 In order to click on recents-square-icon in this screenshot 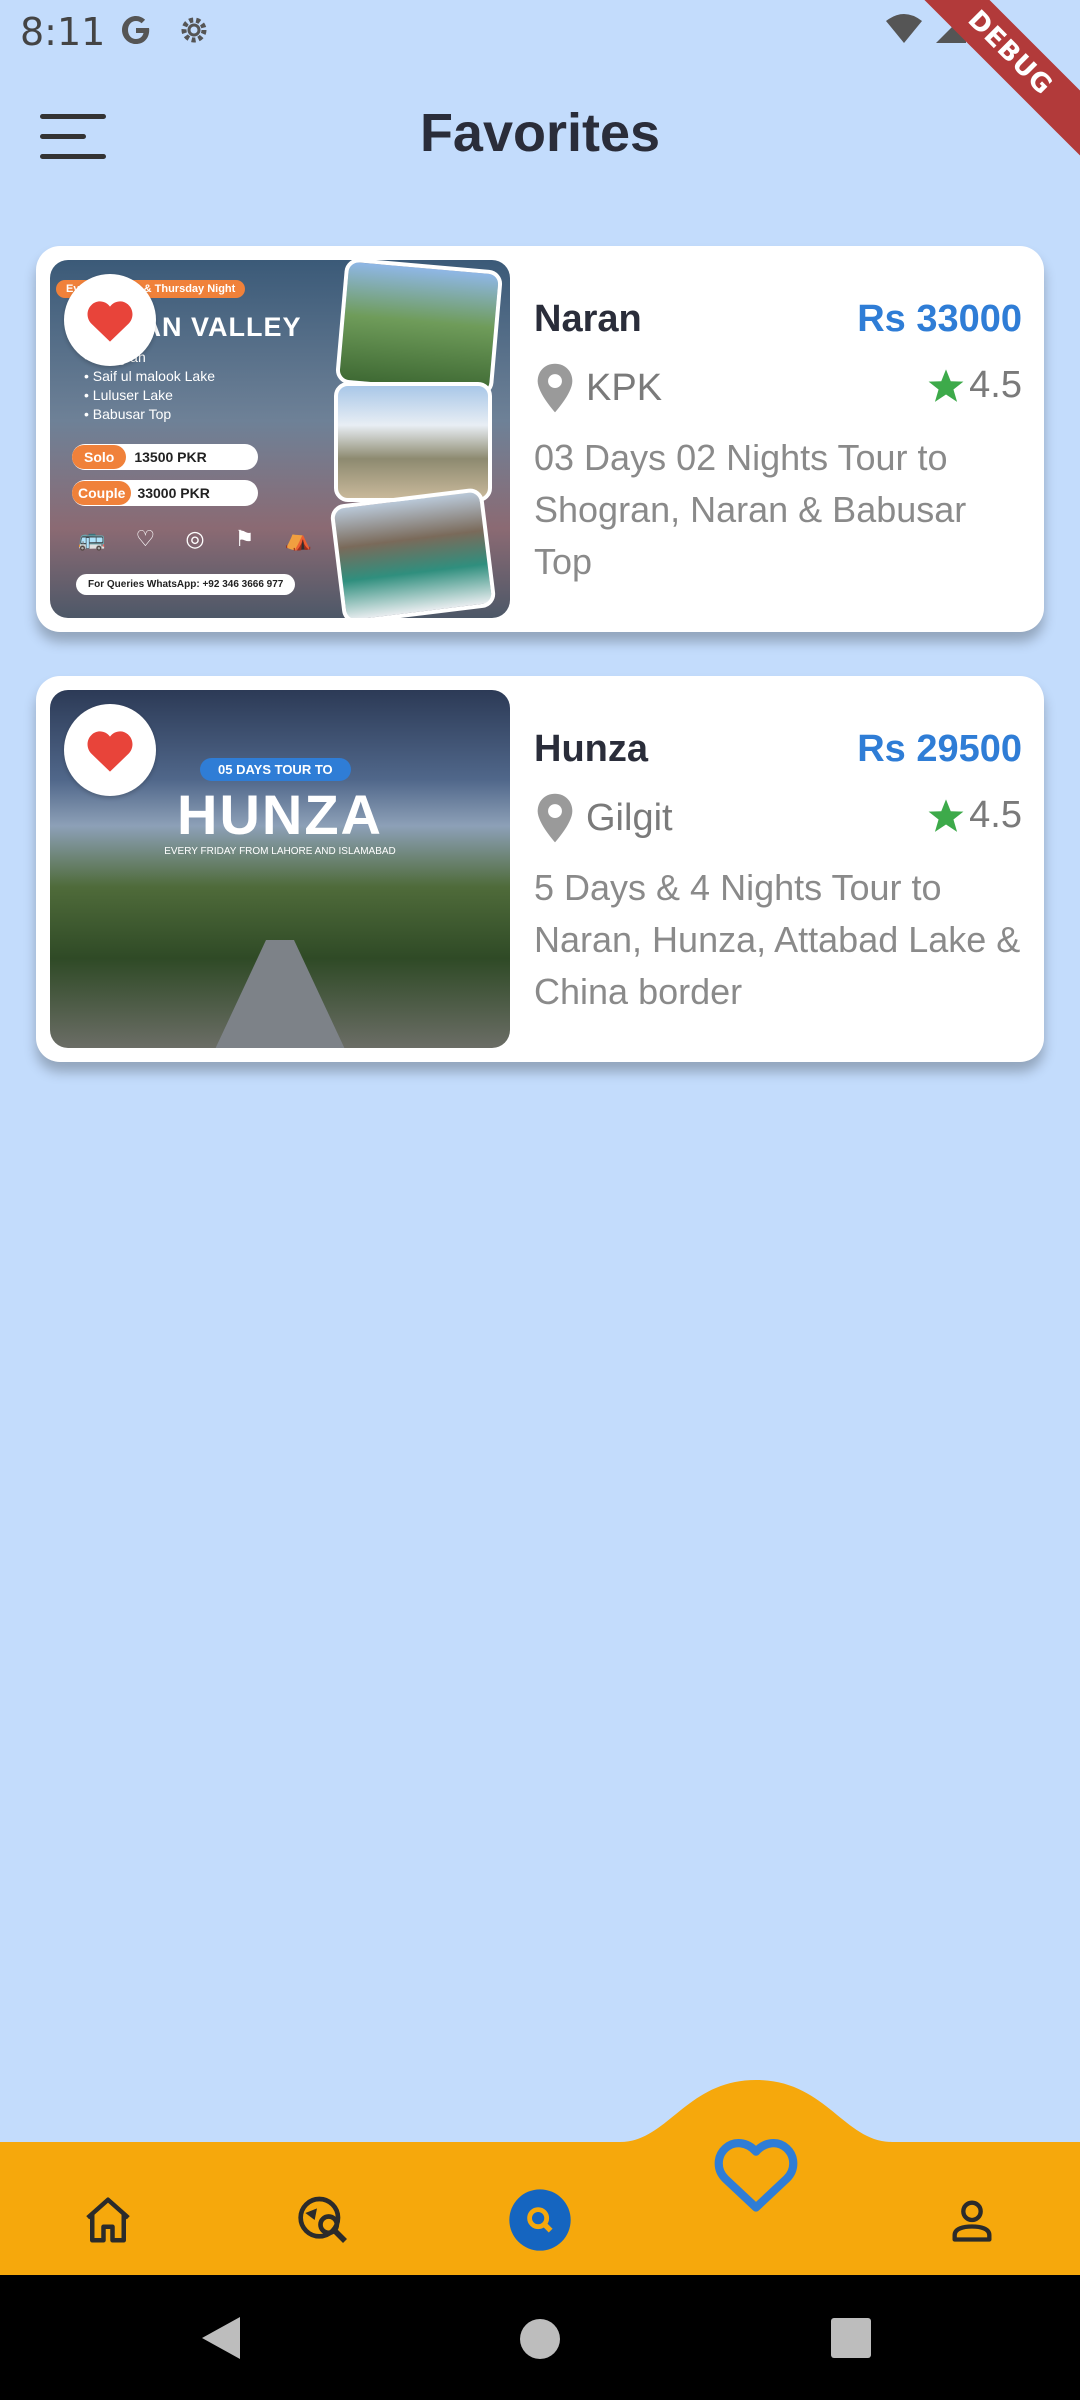, I will do `click(851, 2338)`.